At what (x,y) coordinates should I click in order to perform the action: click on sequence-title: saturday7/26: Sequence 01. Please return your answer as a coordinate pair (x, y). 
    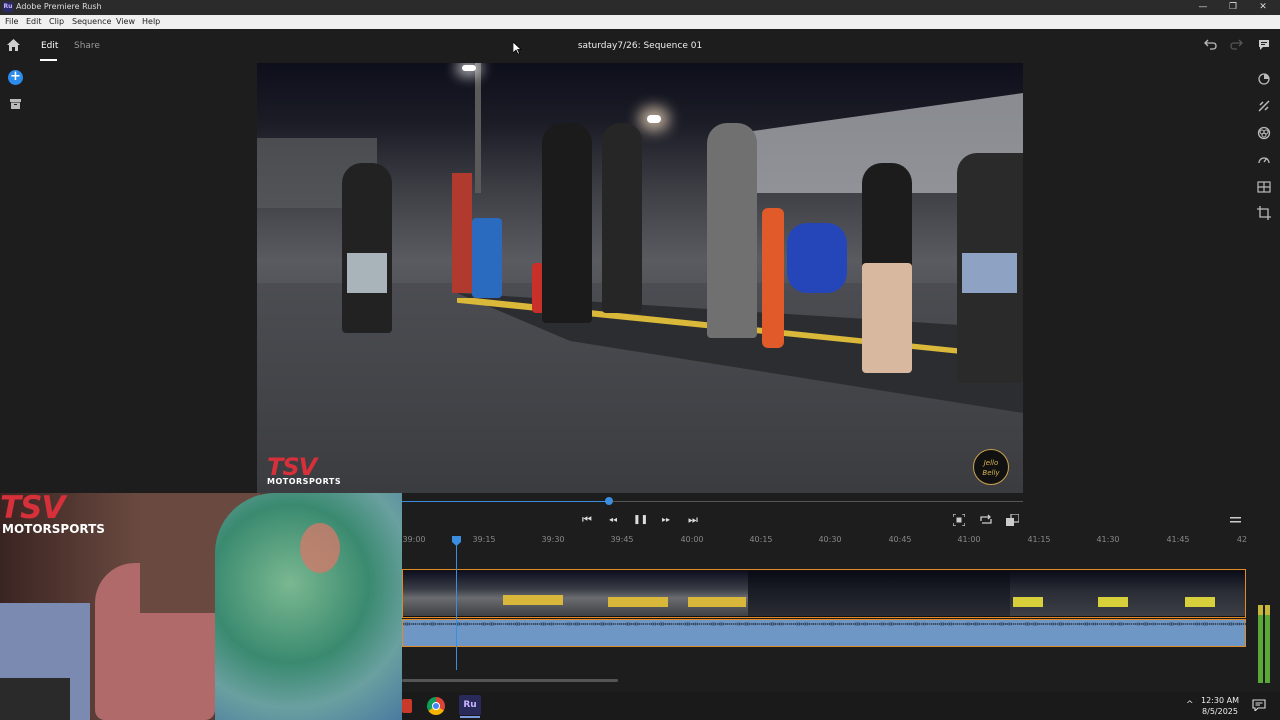
    Looking at the image, I should click on (640, 46).